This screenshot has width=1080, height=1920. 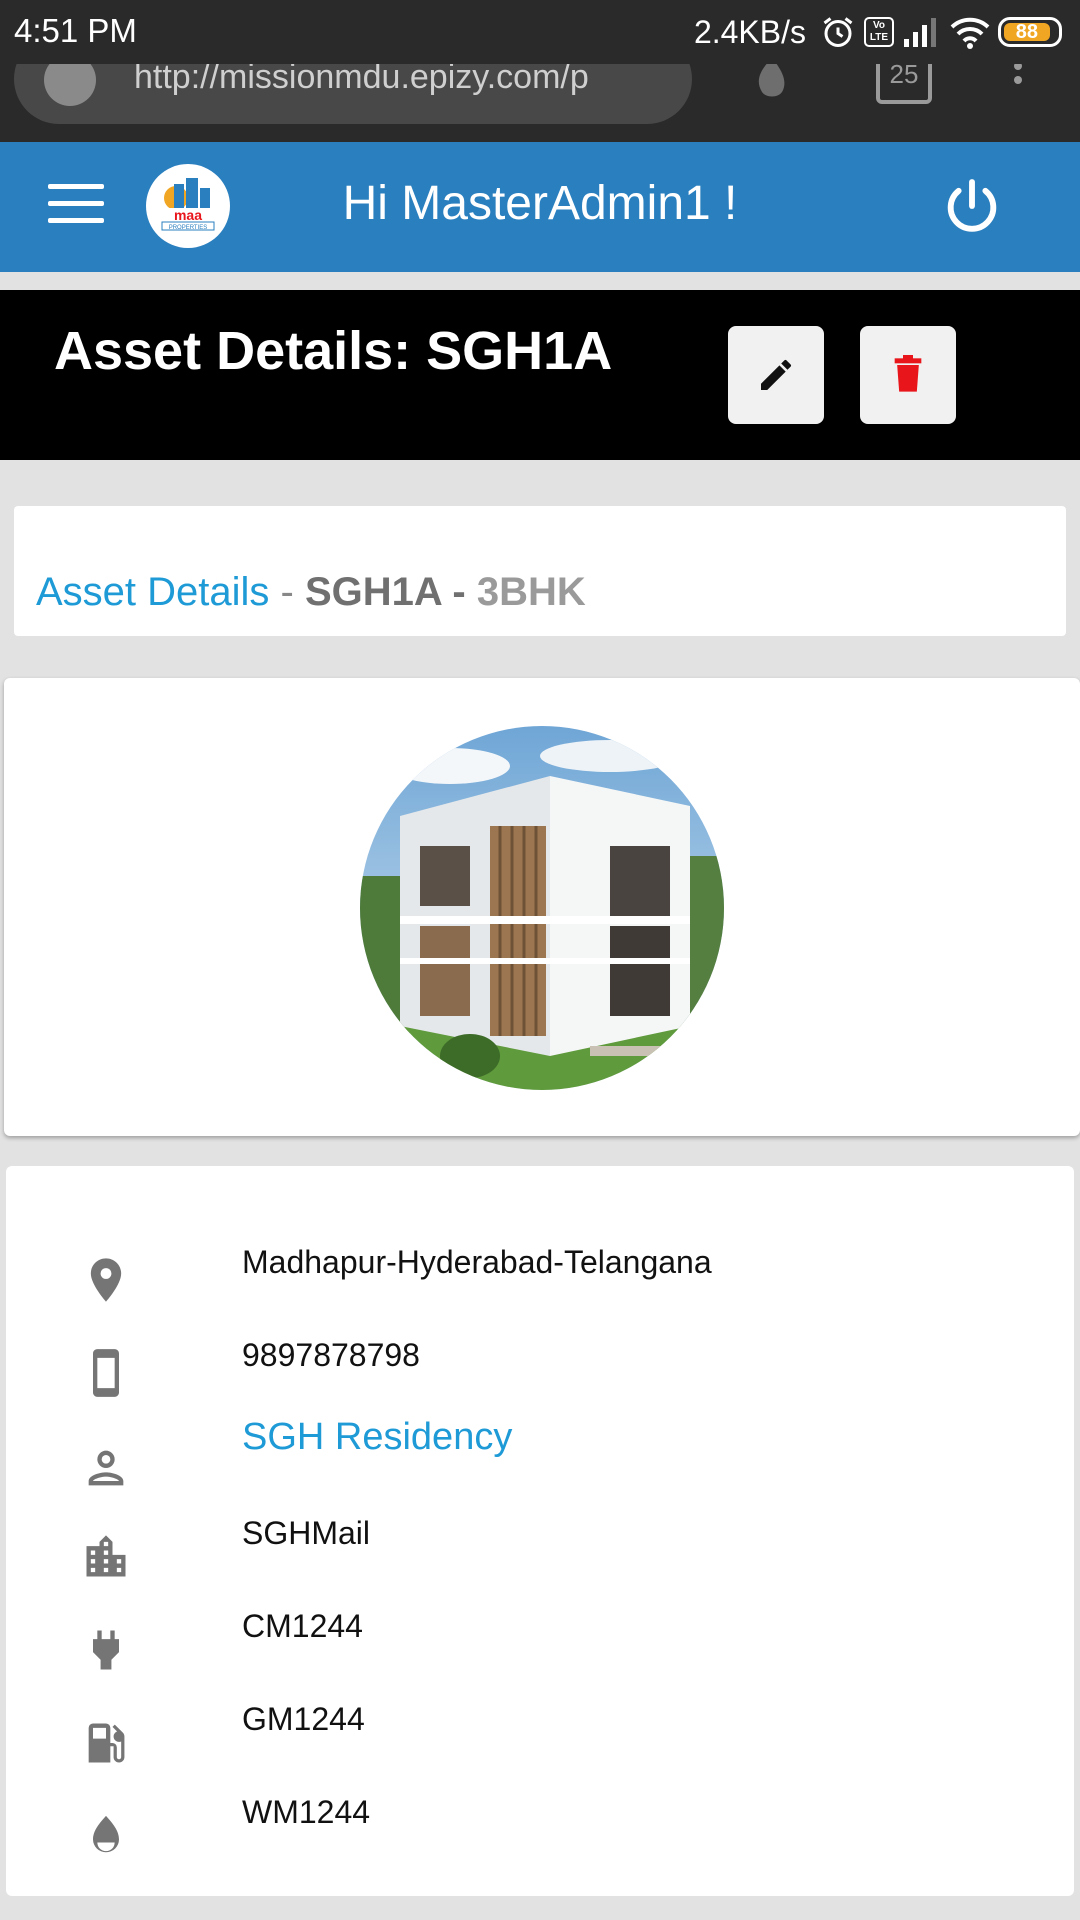 I want to click on gas-station-icon, so click(x=106, y=1743).